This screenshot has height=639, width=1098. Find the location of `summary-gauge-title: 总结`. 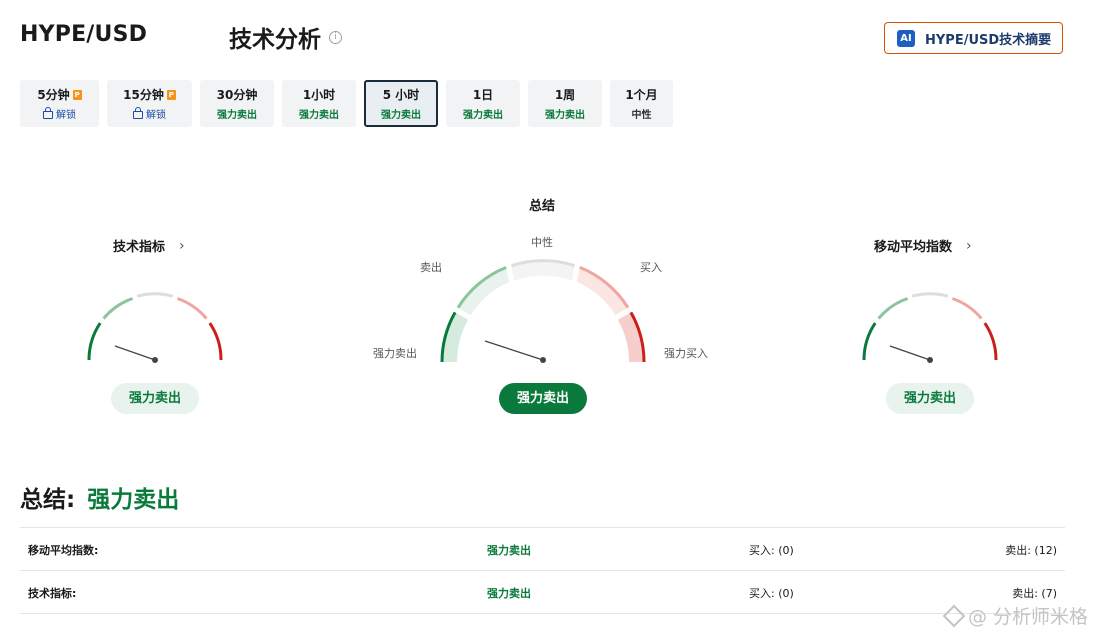

summary-gauge-title: 总结 is located at coordinates (542, 206).